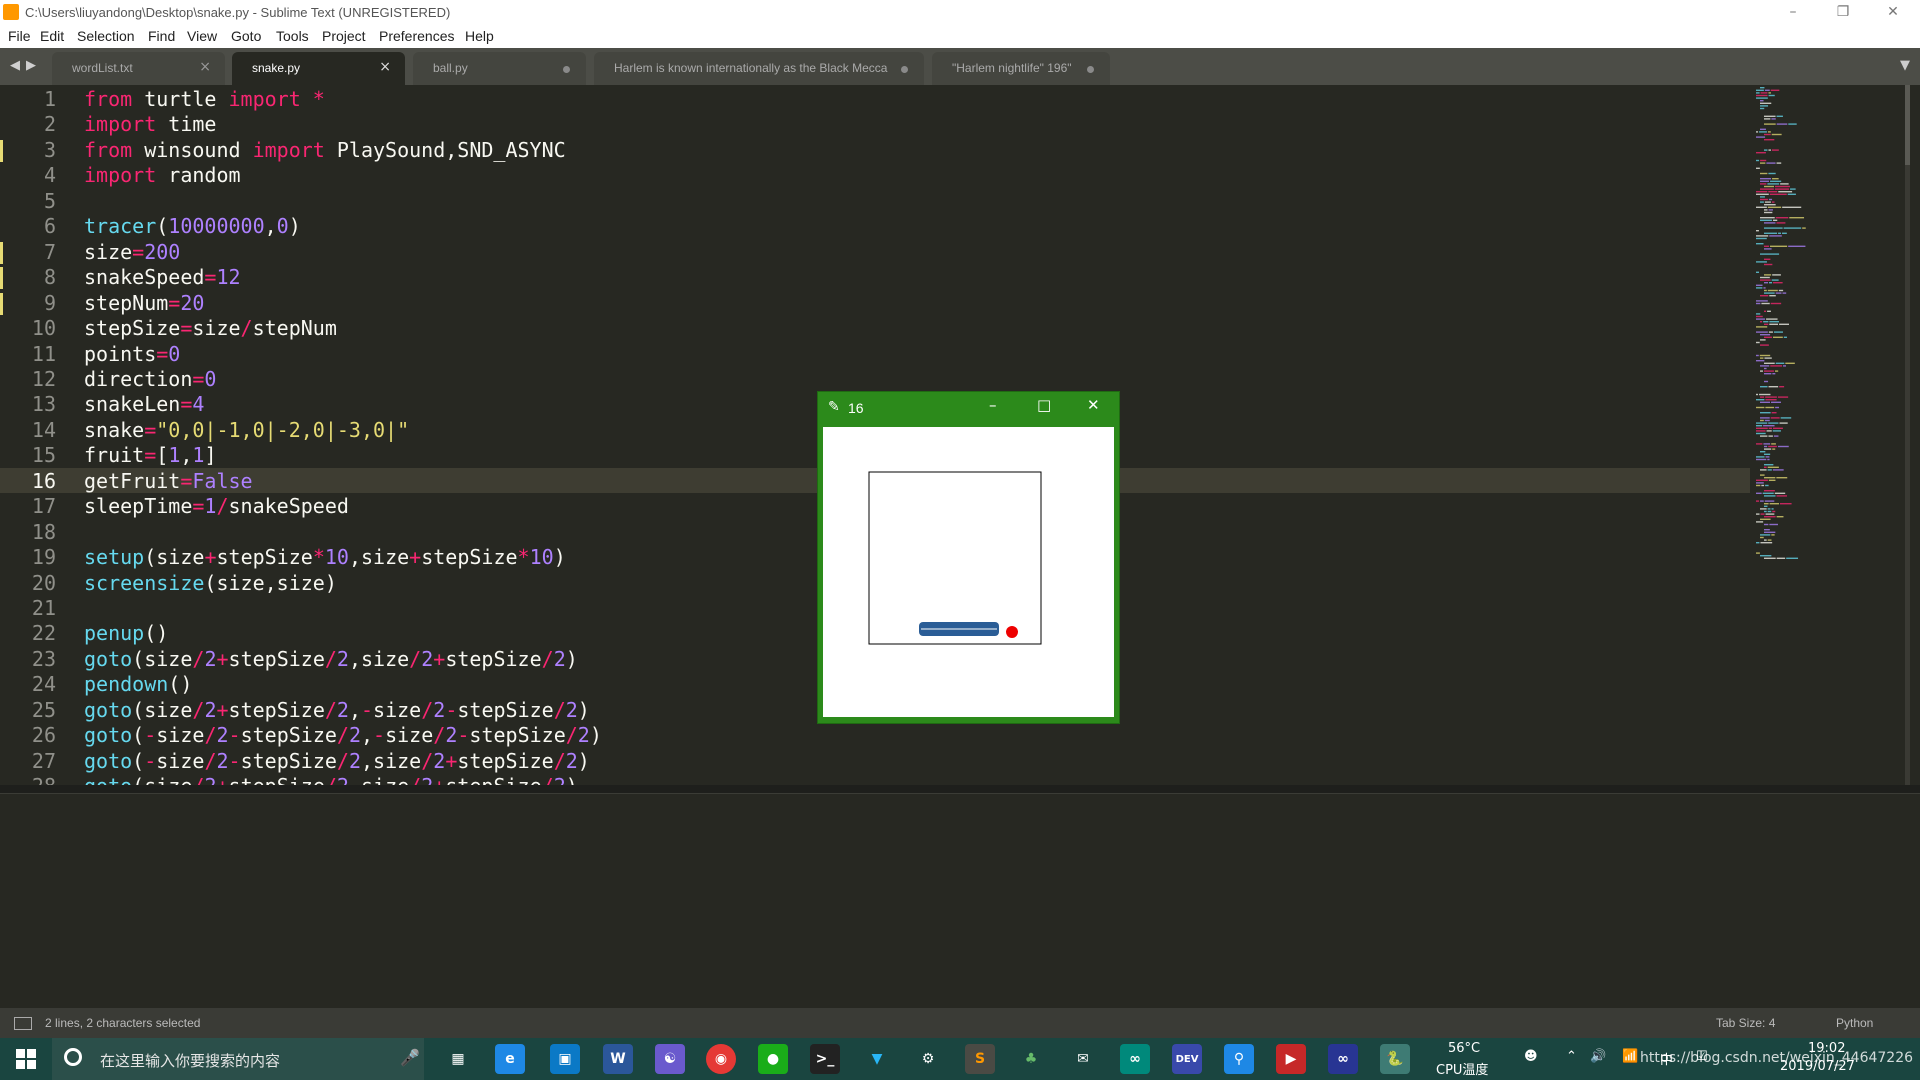  What do you see at coordinates (73, 1057) in the screenshot?
I see `cortana-icon` at bounding box center [73, 1057].